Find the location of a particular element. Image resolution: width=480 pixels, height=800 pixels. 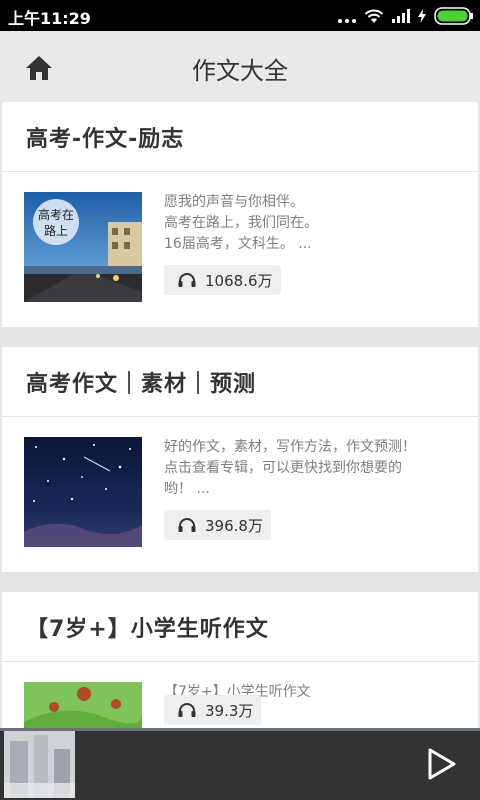

cover-green-image is located at coordinates (83, 705).